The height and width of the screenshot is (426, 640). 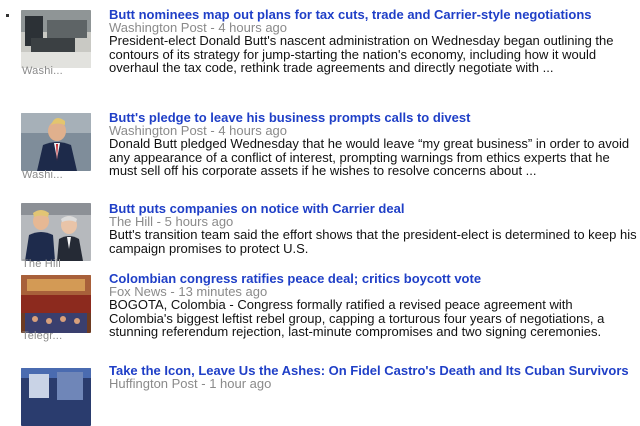 What do you see at coordinates (190, 383) in the screenshot?
I see `article-source-time: Huffington Post - 1 hour ago` at bounding box center [190, 383].